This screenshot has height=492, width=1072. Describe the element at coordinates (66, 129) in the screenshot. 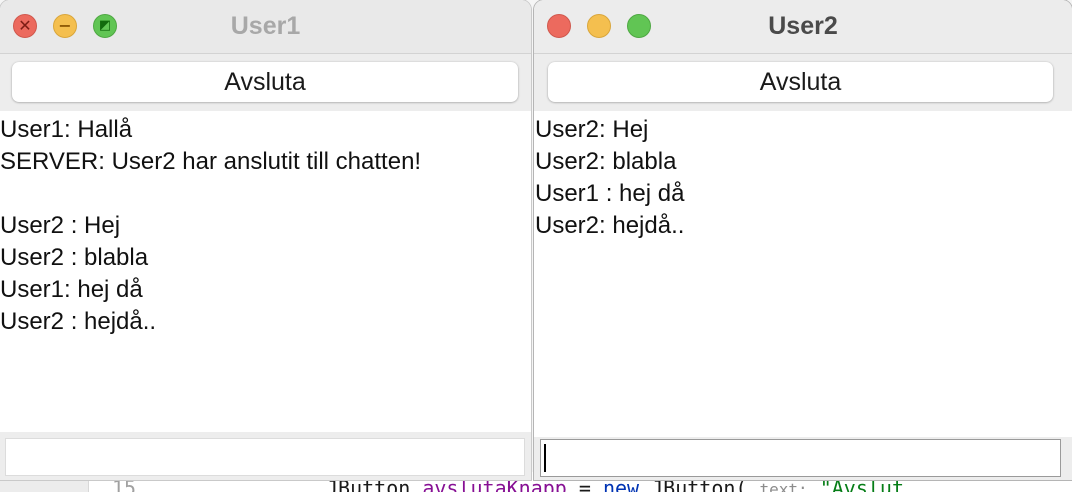

I see `chat-message: User1: Hallå` at that location.